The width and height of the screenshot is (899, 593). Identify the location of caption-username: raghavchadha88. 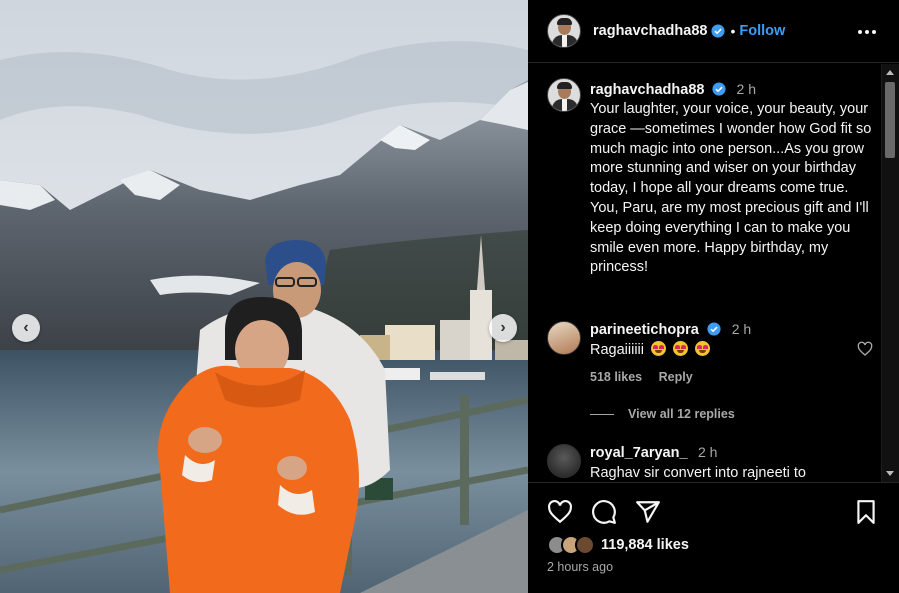
(647, 90).